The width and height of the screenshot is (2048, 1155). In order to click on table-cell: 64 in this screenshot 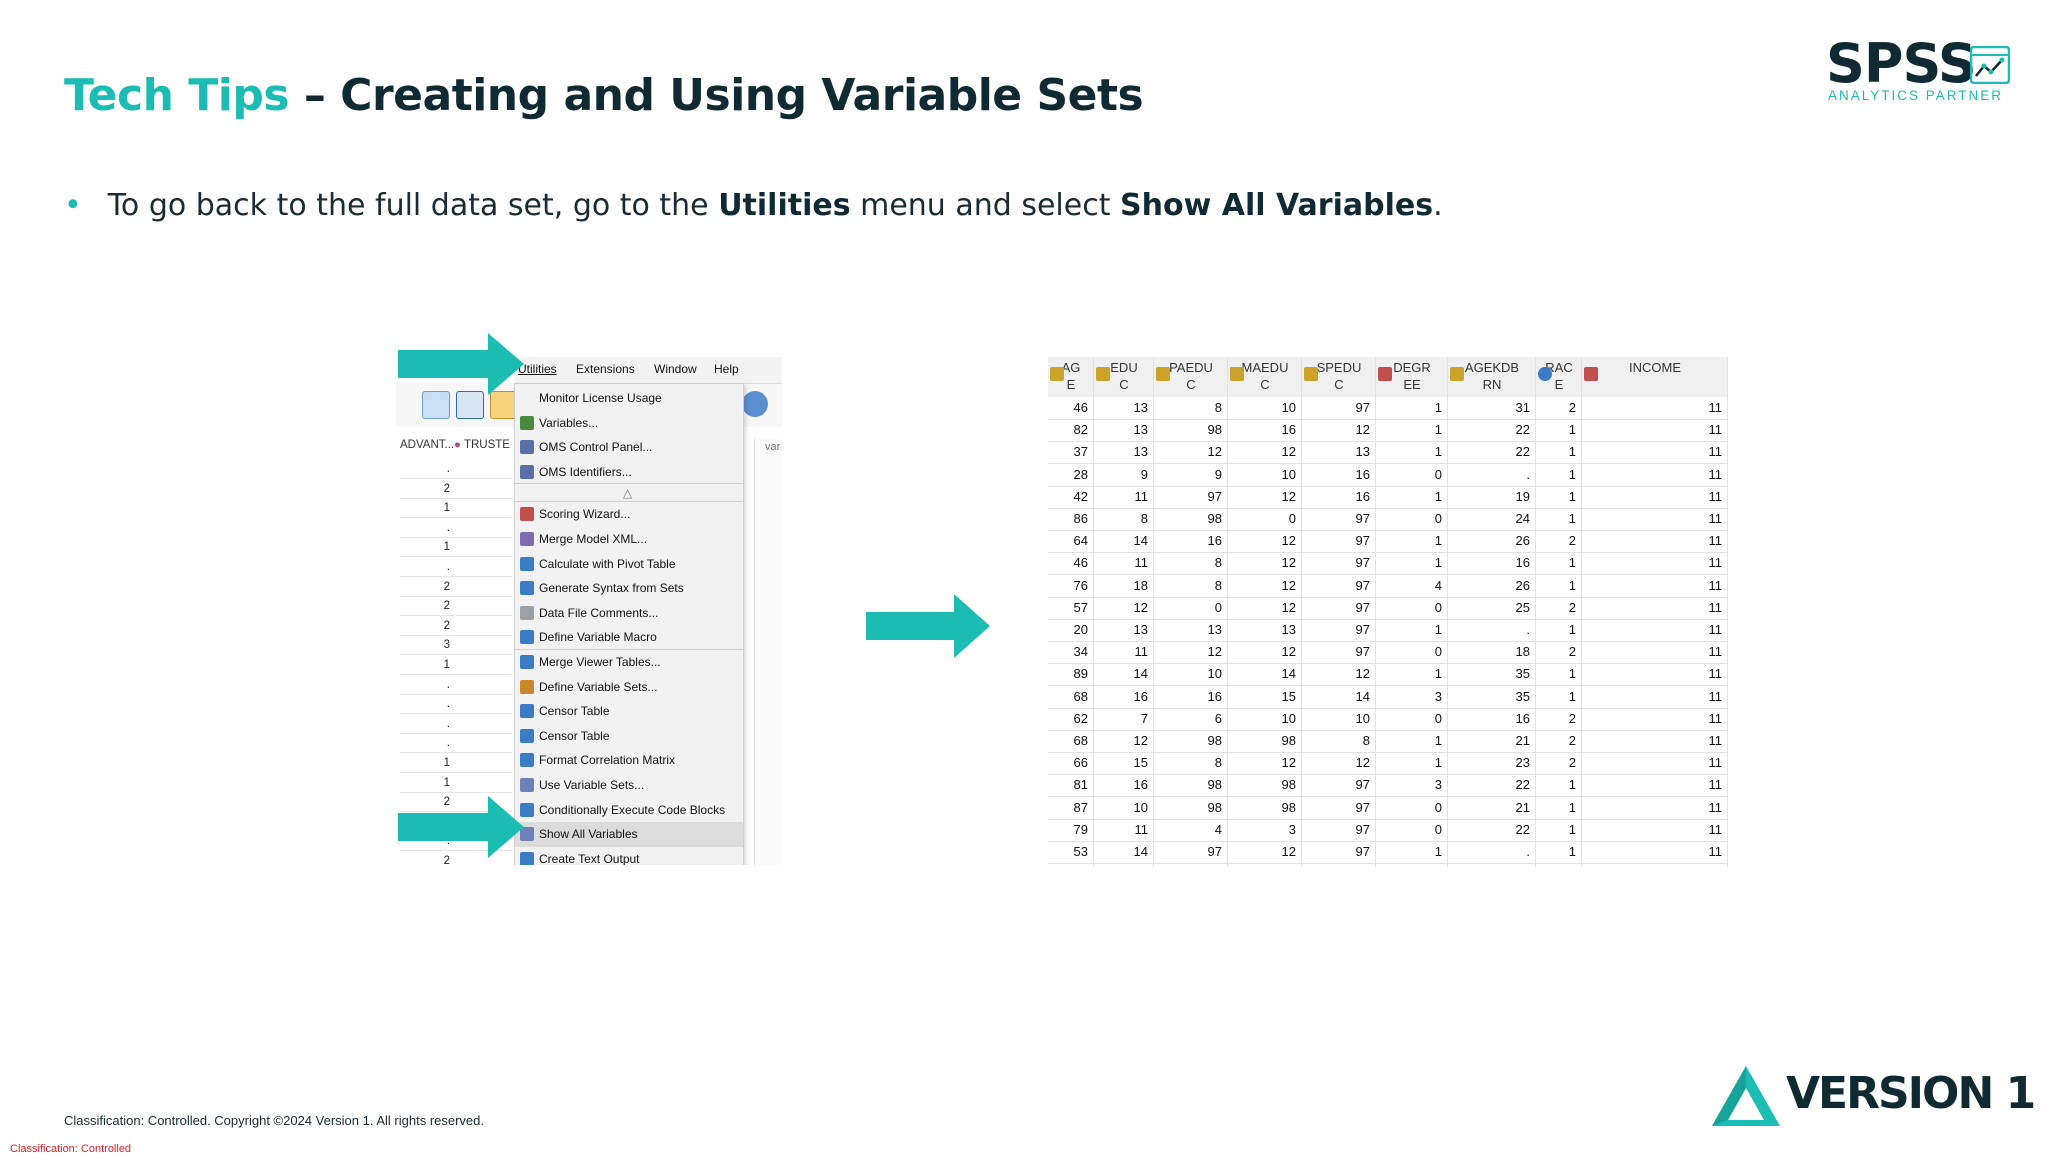, I will do `click(1068, 540)`.